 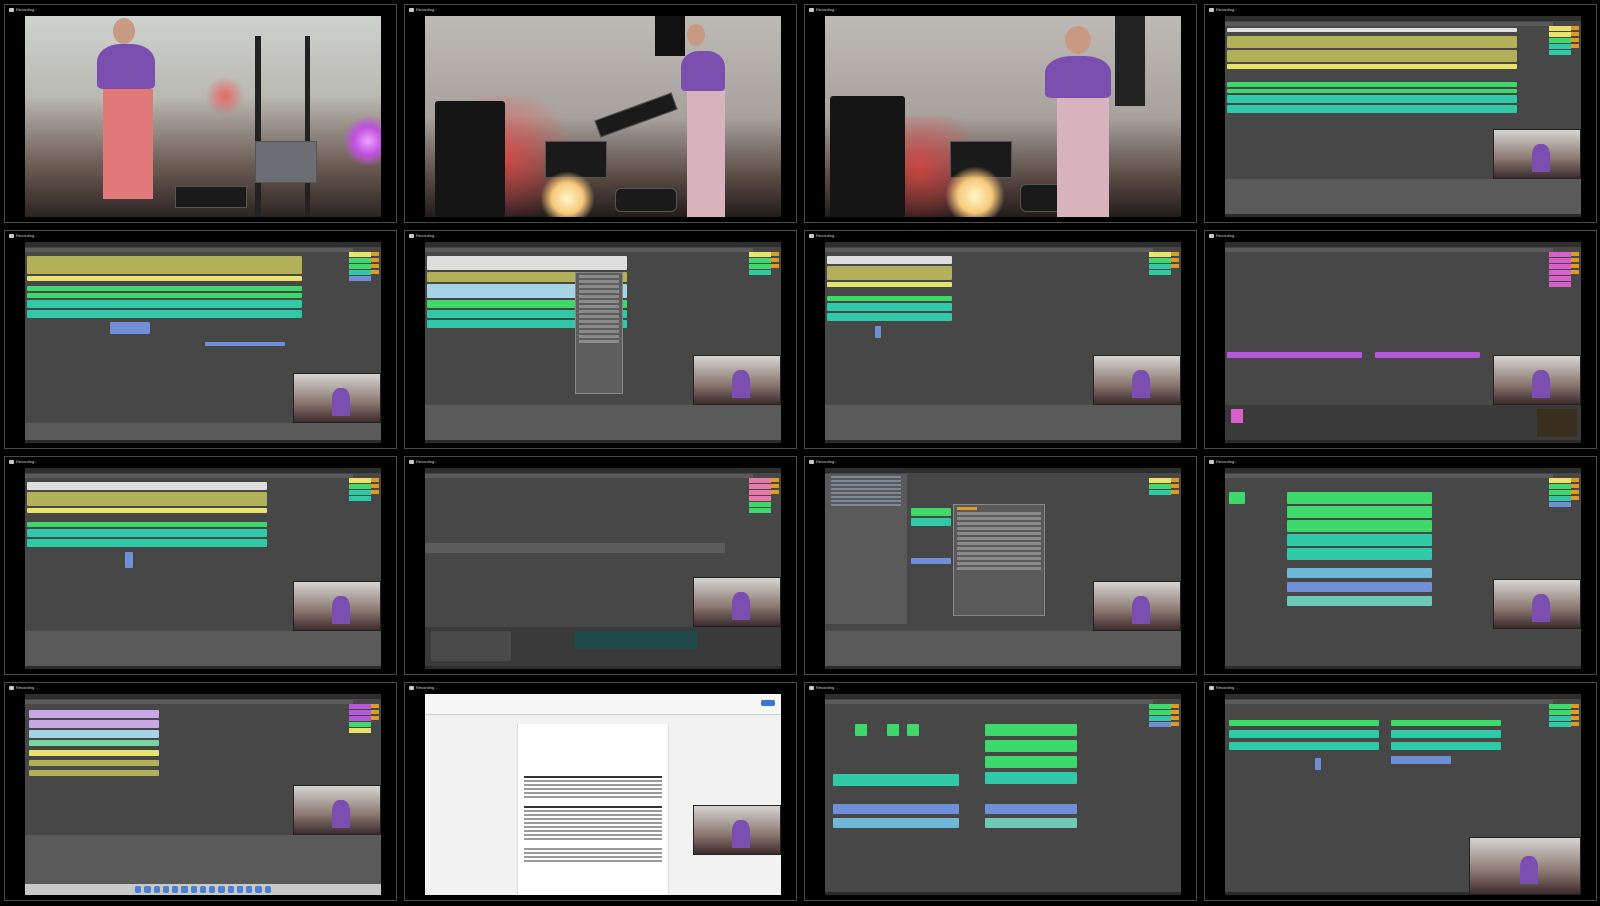 I want to click on document-window, so click(x=603, y=794).